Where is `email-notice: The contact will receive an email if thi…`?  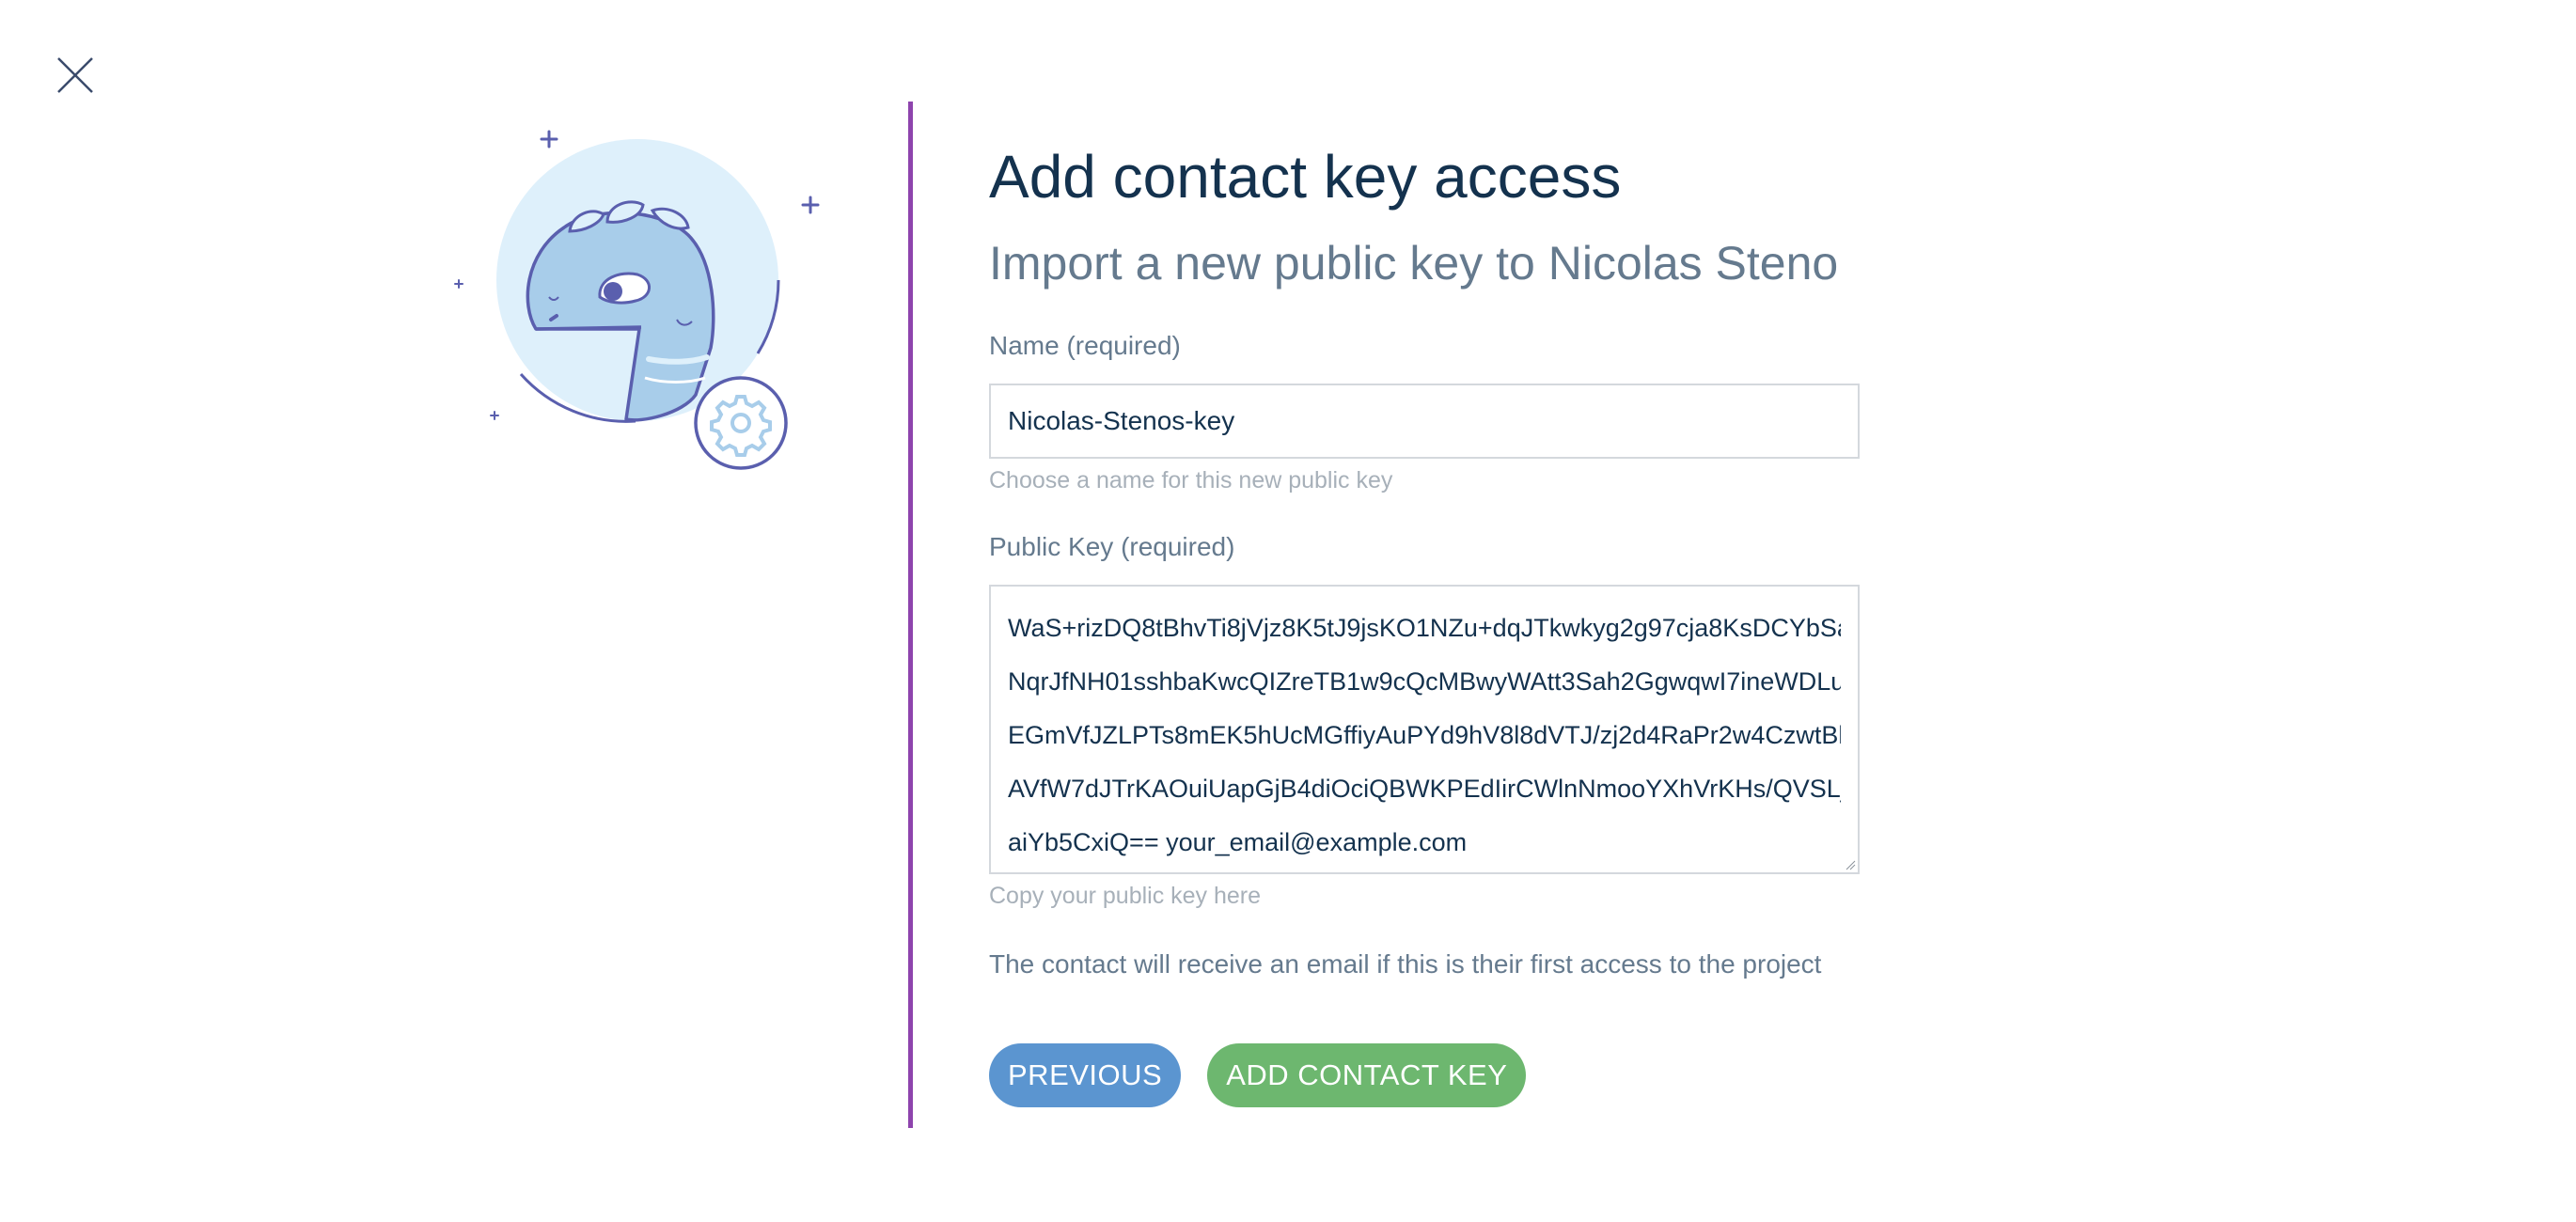 email-notice: The contact will receive an email if thi… is located at coordinates (1406, 964).